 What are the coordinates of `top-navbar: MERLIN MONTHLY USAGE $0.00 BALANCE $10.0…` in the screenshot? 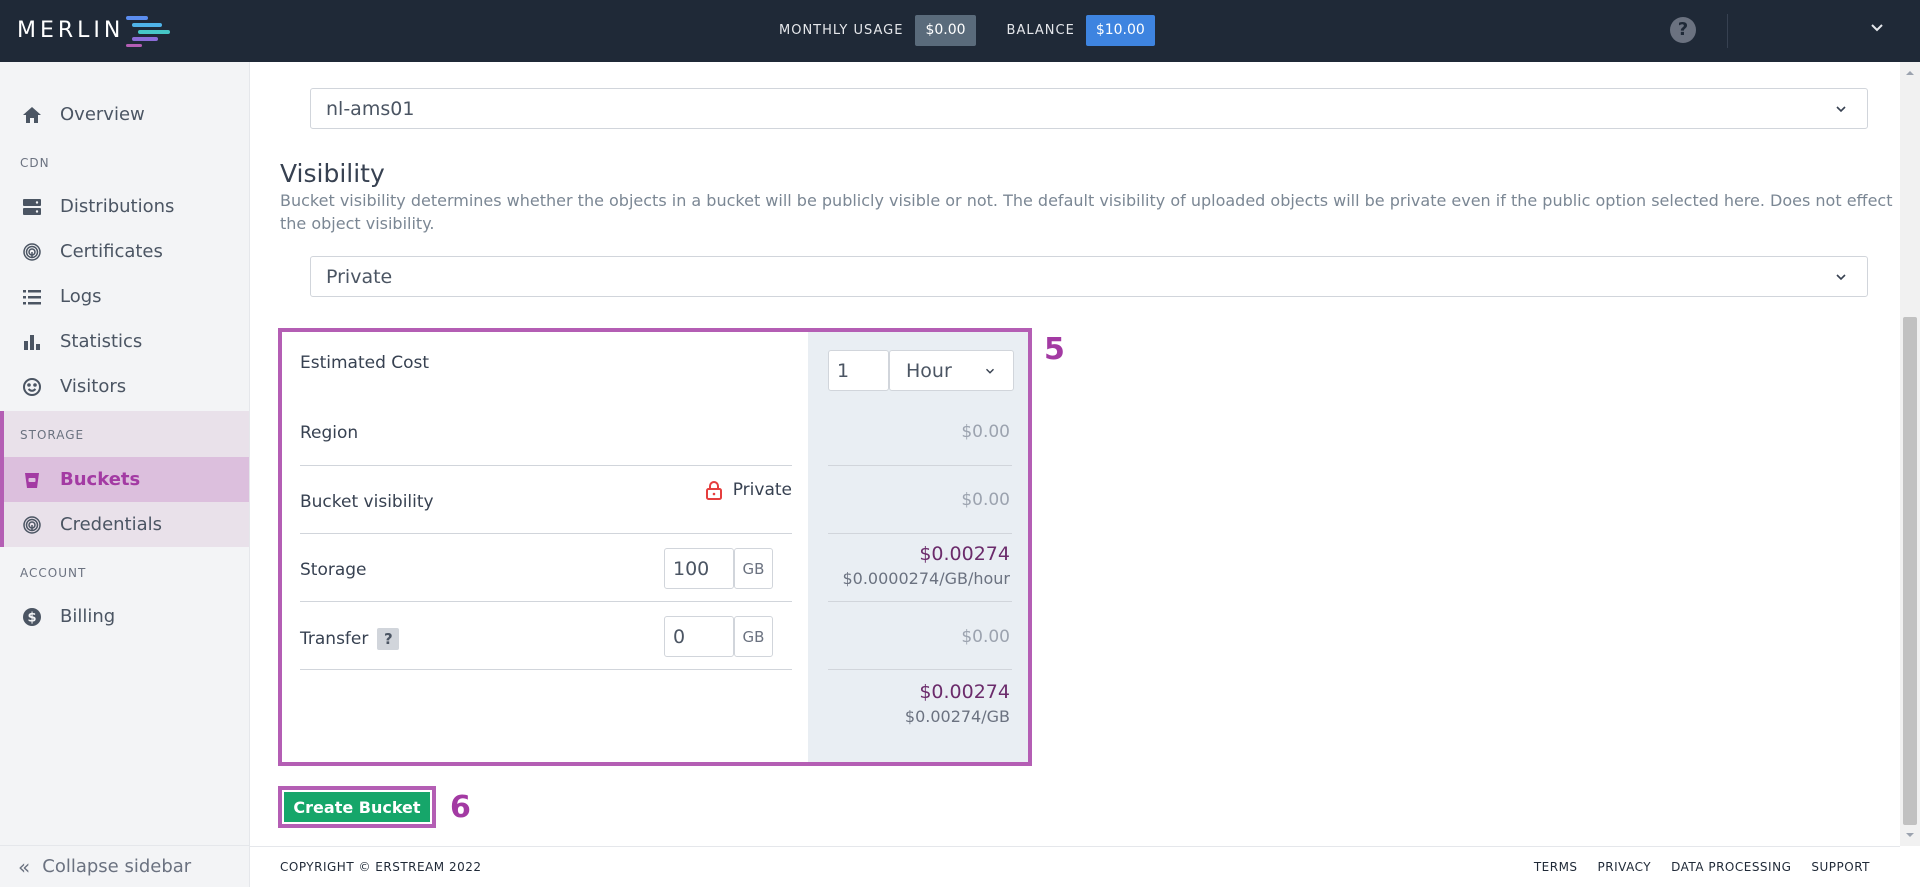 It's located at (960, 31).